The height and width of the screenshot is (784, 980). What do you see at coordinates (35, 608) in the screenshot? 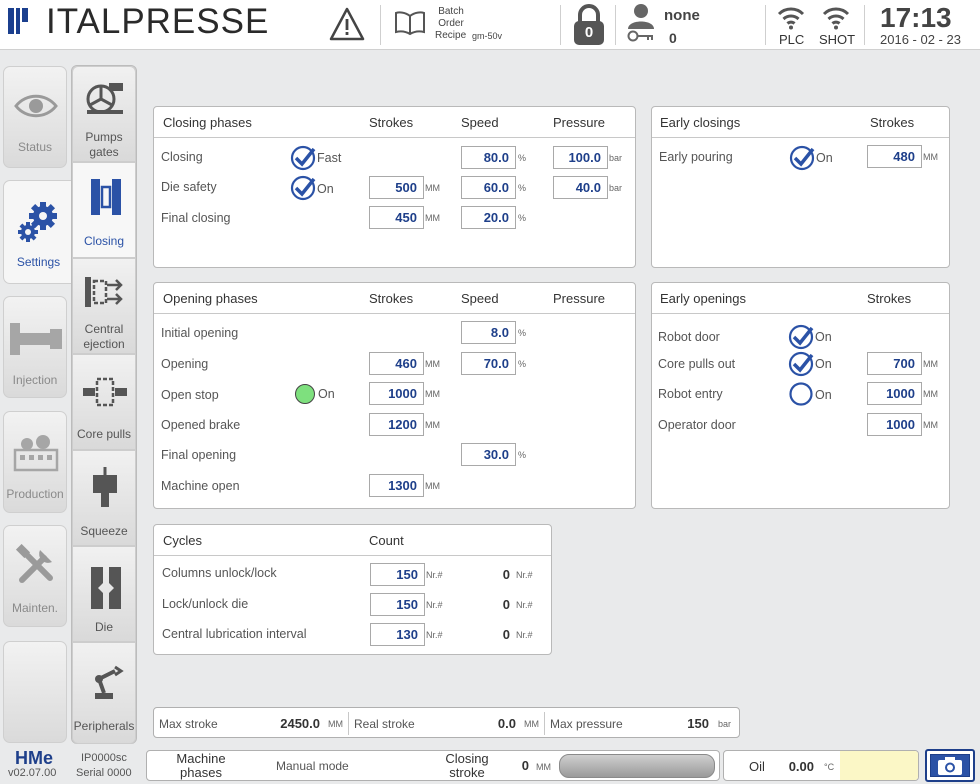
I see `sidebar-label: Mainten.` at bounding box center [35, 608].